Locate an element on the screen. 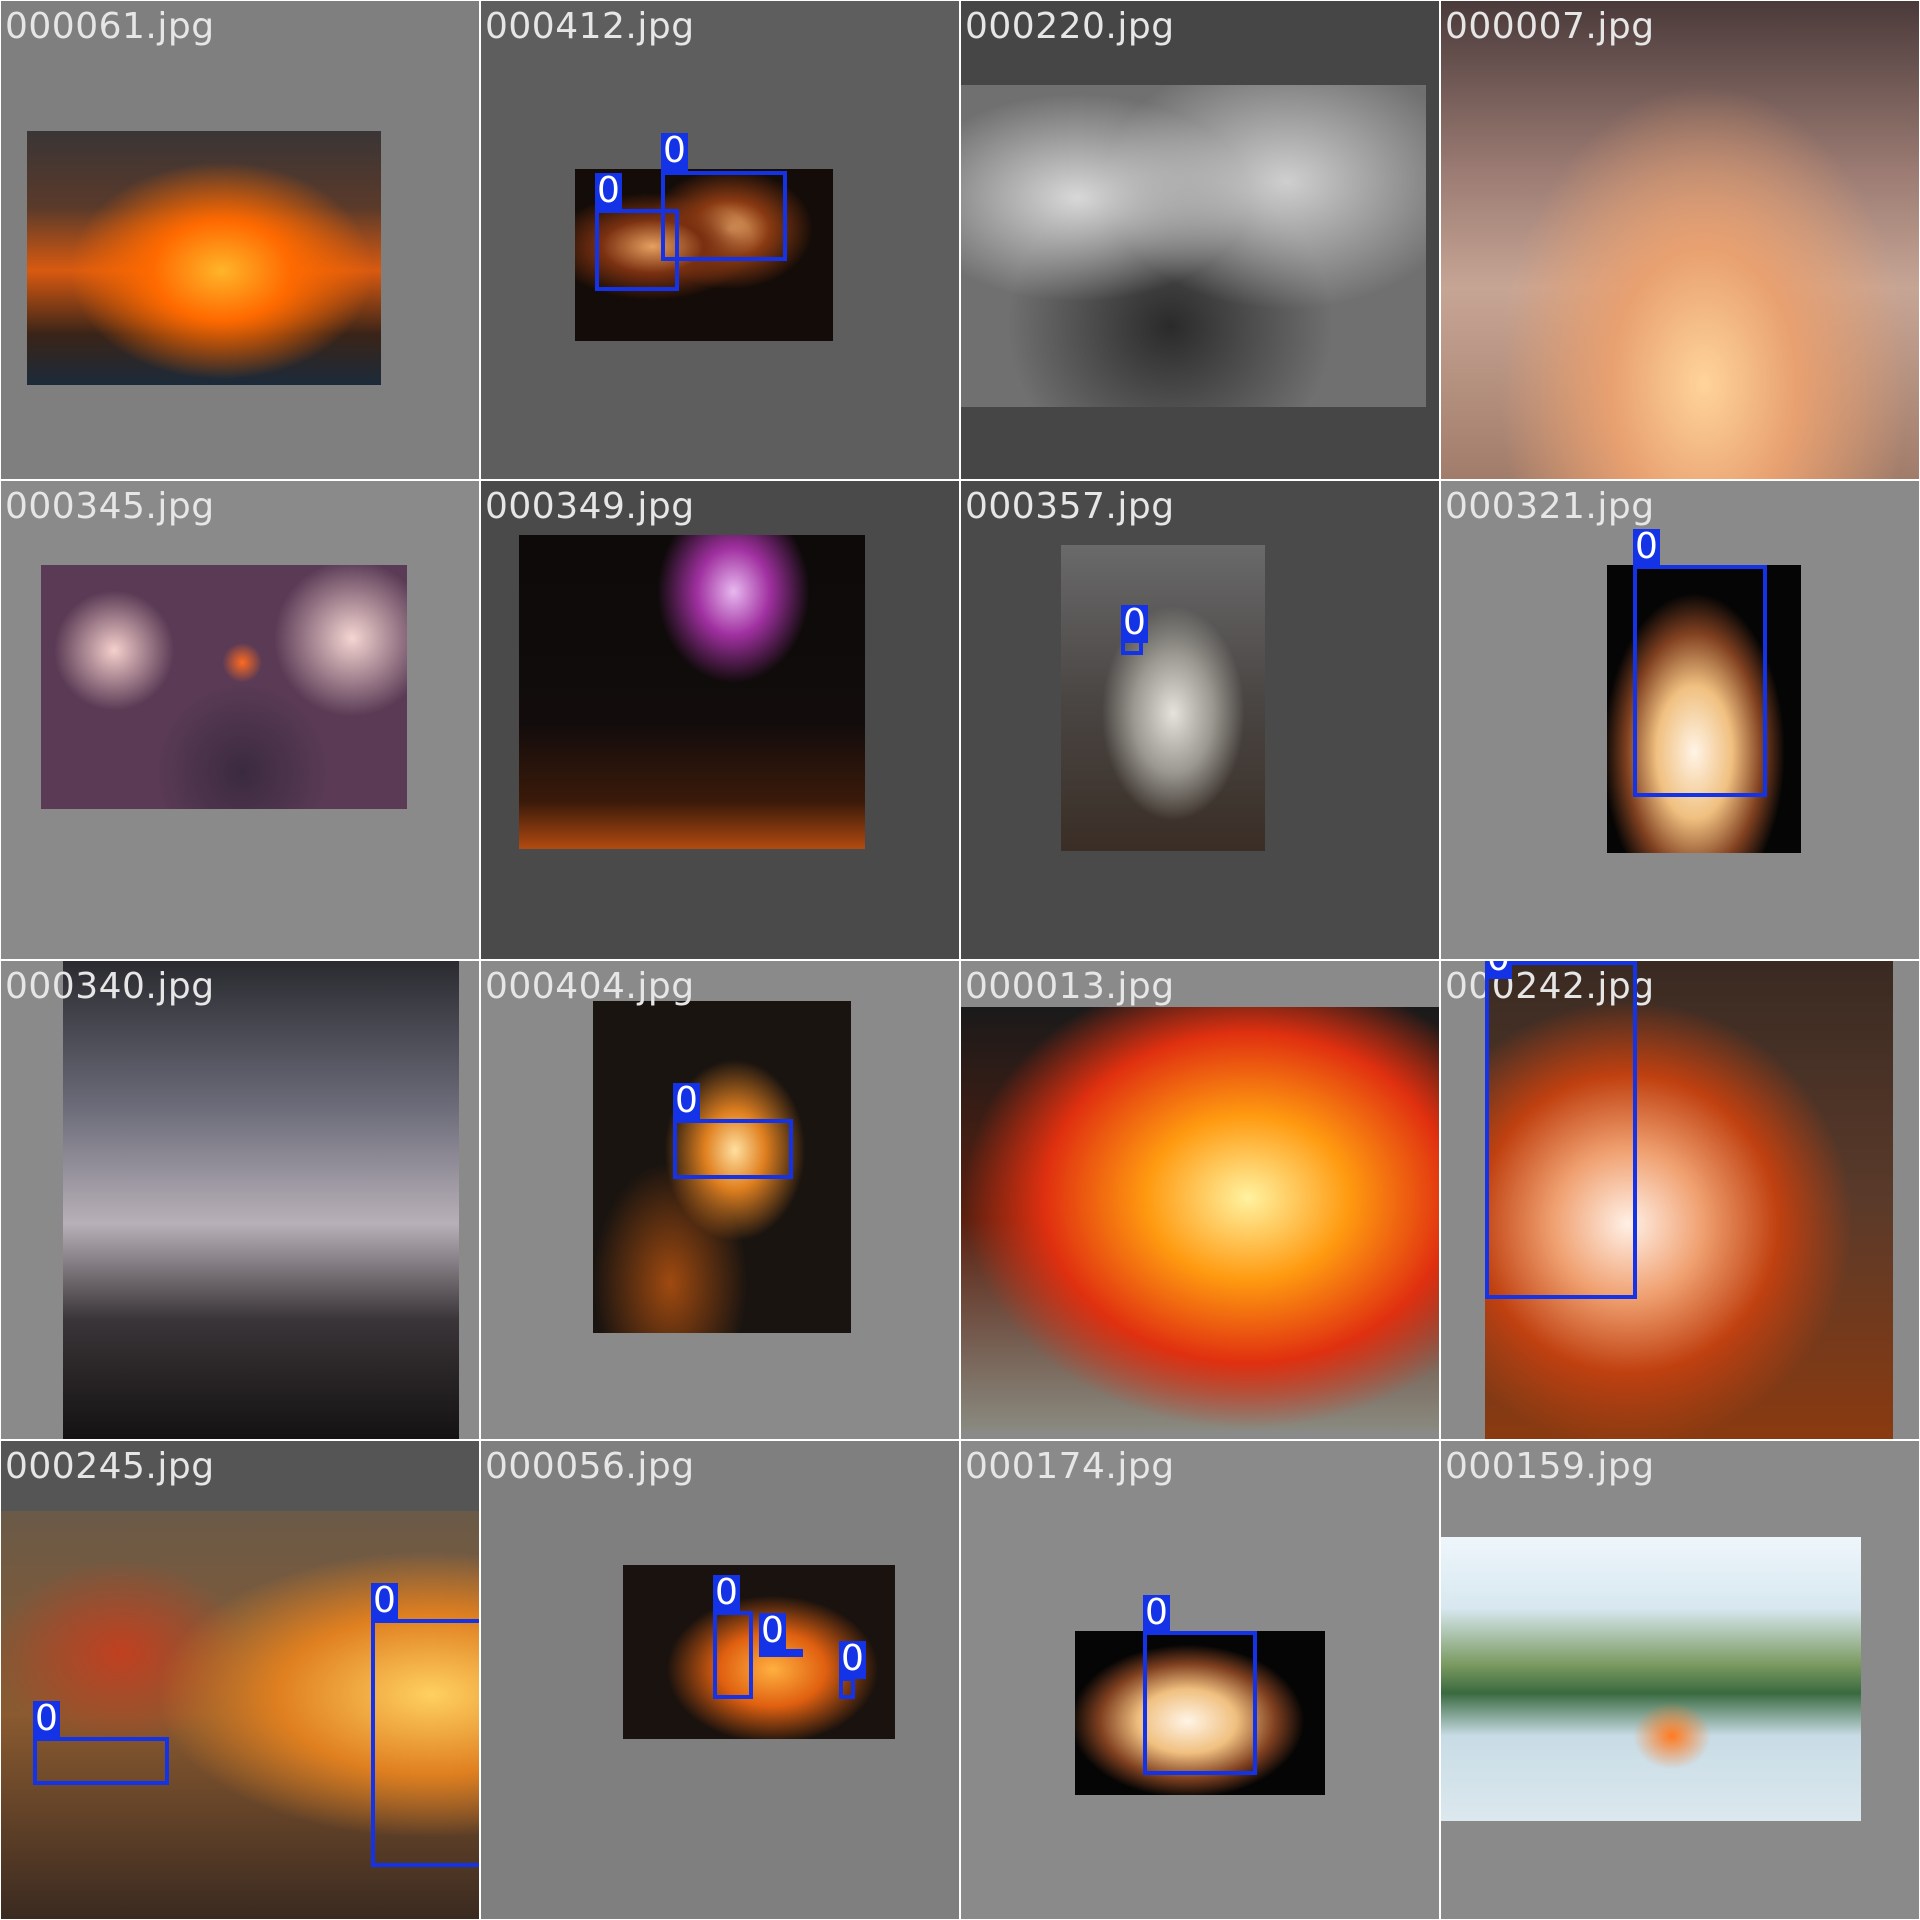  tile: 000349.jpg is located at coordinates (720, 720).